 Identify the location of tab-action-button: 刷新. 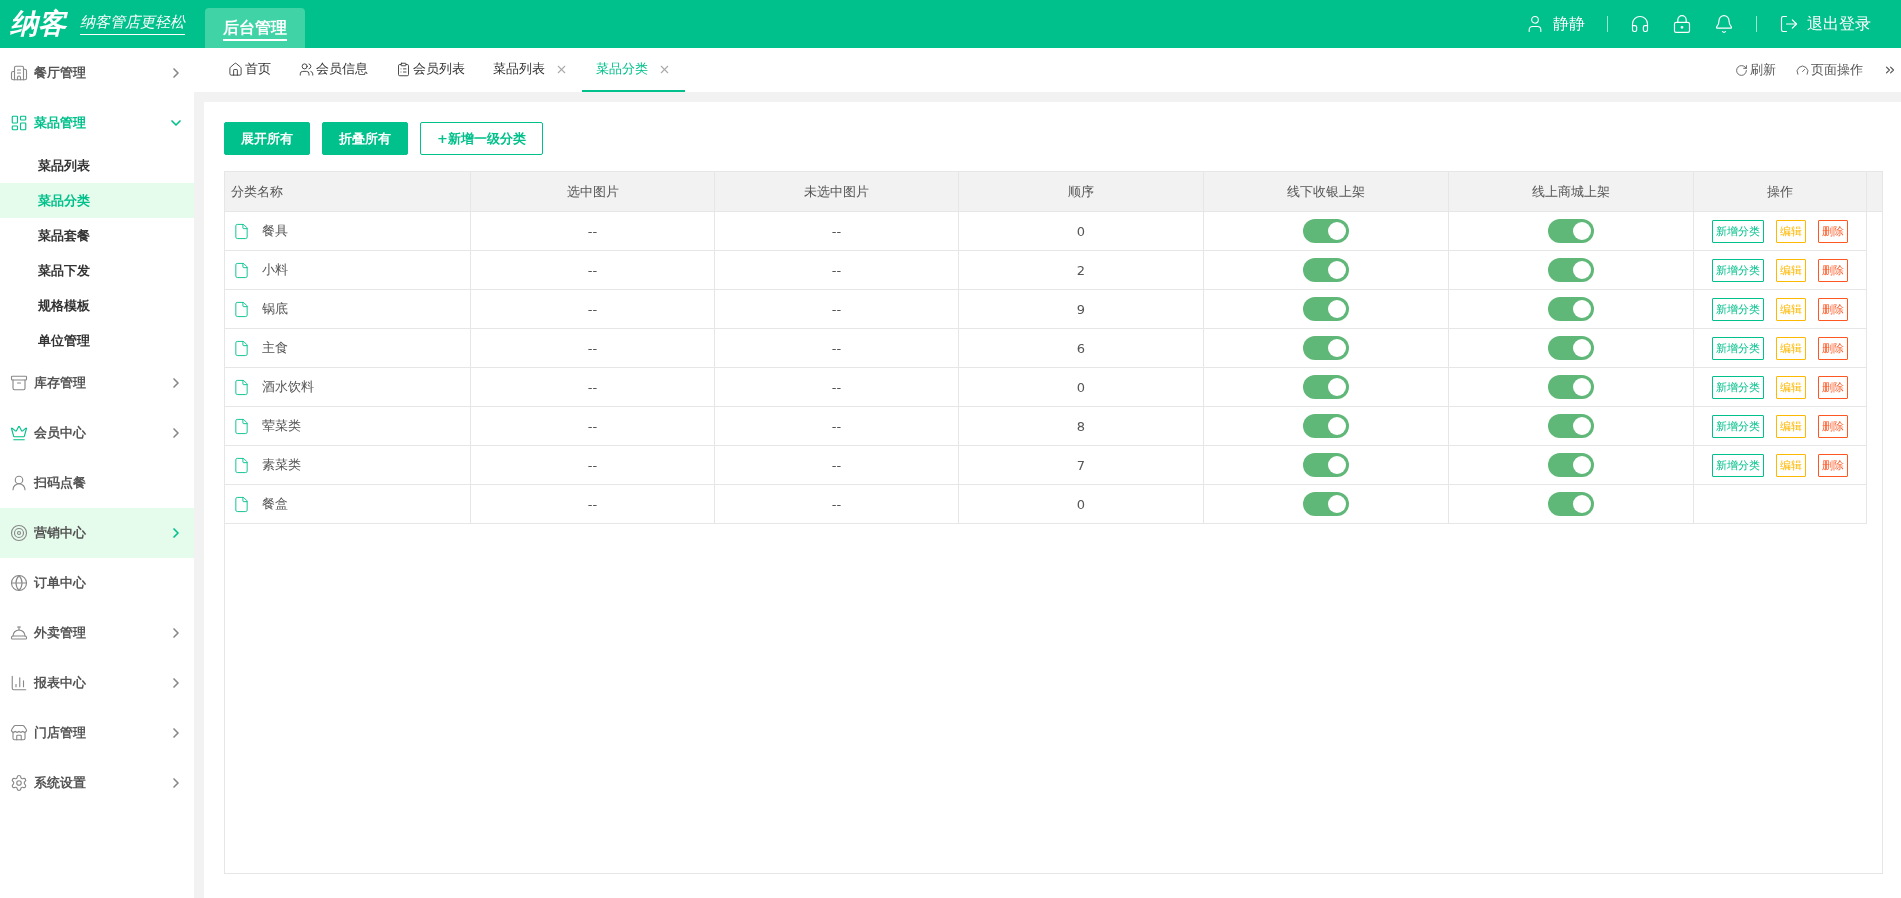
(1755, 70).